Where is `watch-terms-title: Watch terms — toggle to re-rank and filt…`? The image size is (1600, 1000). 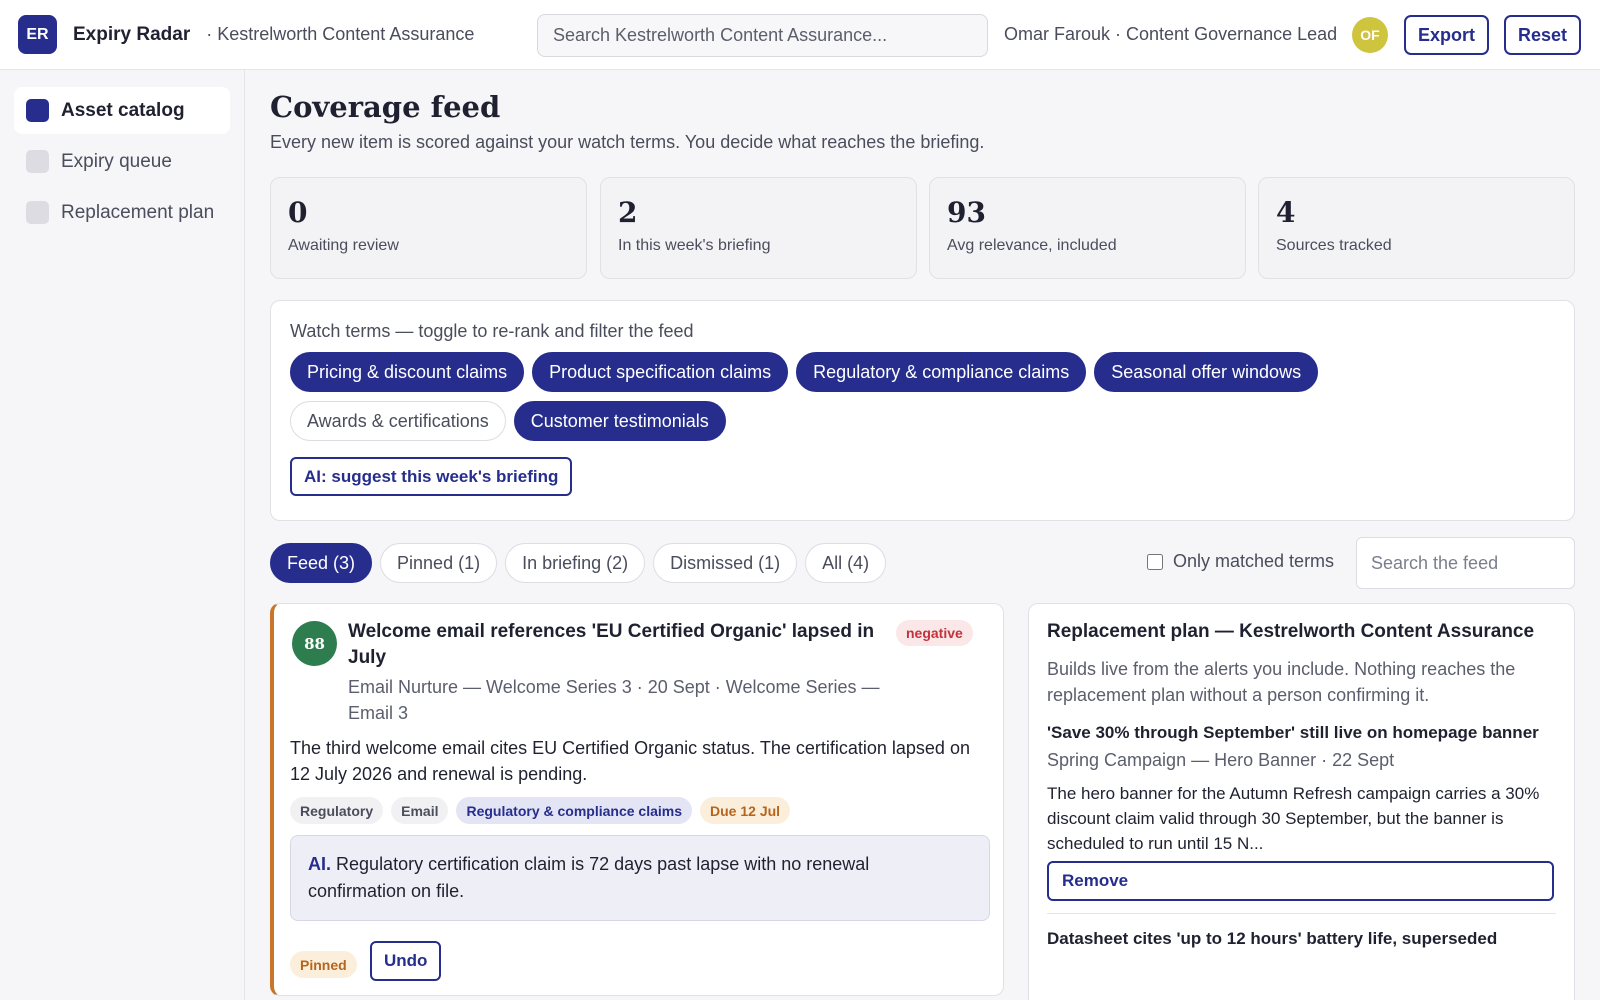
watch-terms-title: Watch terms — toggle to re-rank and filt… is located at coordinates (492, 331).